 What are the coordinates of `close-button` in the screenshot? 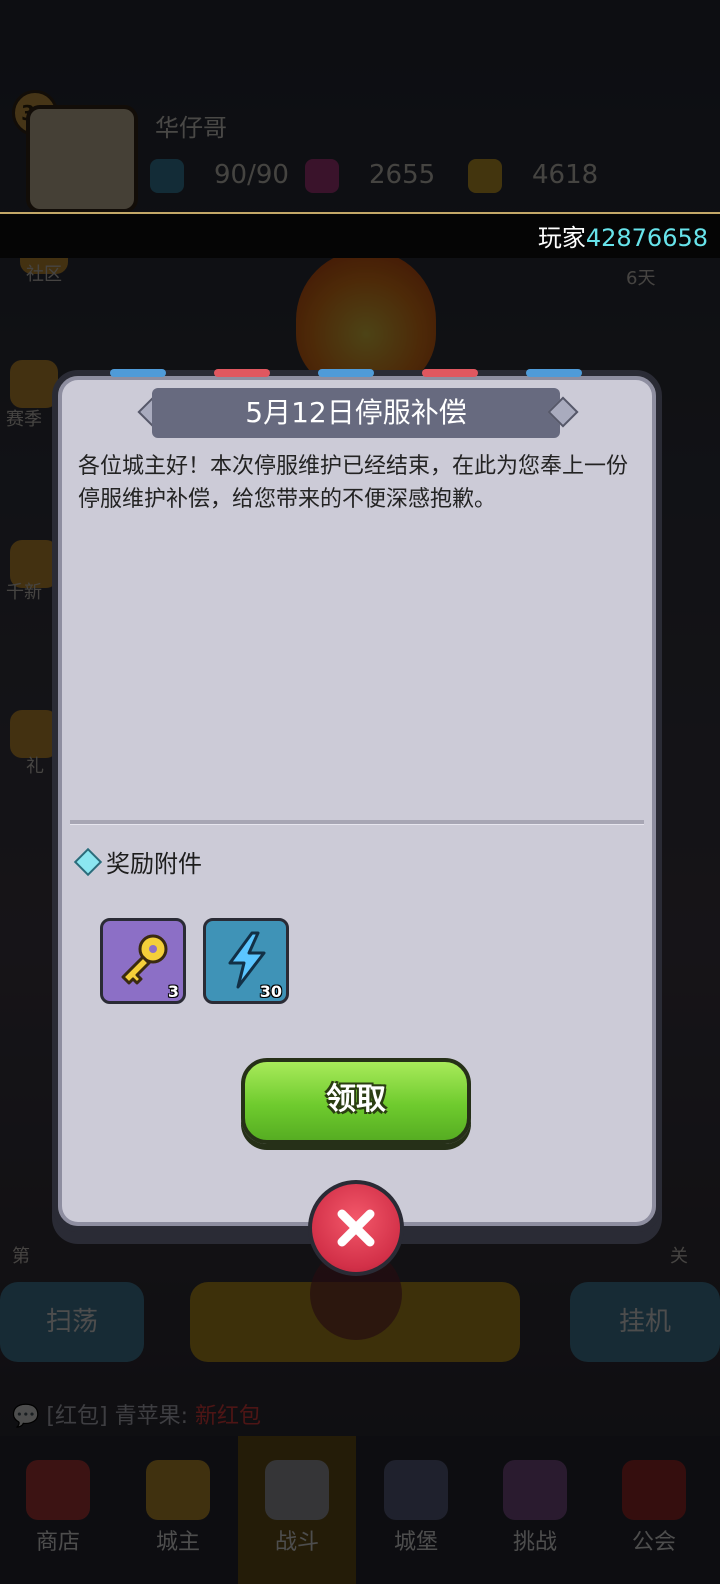 It's located at (356, 1228).